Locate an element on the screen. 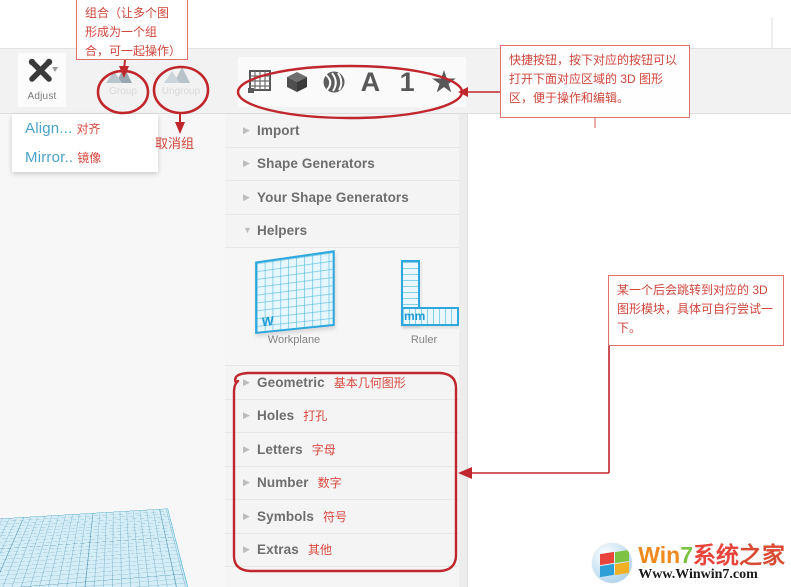  watermark: Win7系统之家 Www.Winwin7.com is located at coordinates (688, 563).